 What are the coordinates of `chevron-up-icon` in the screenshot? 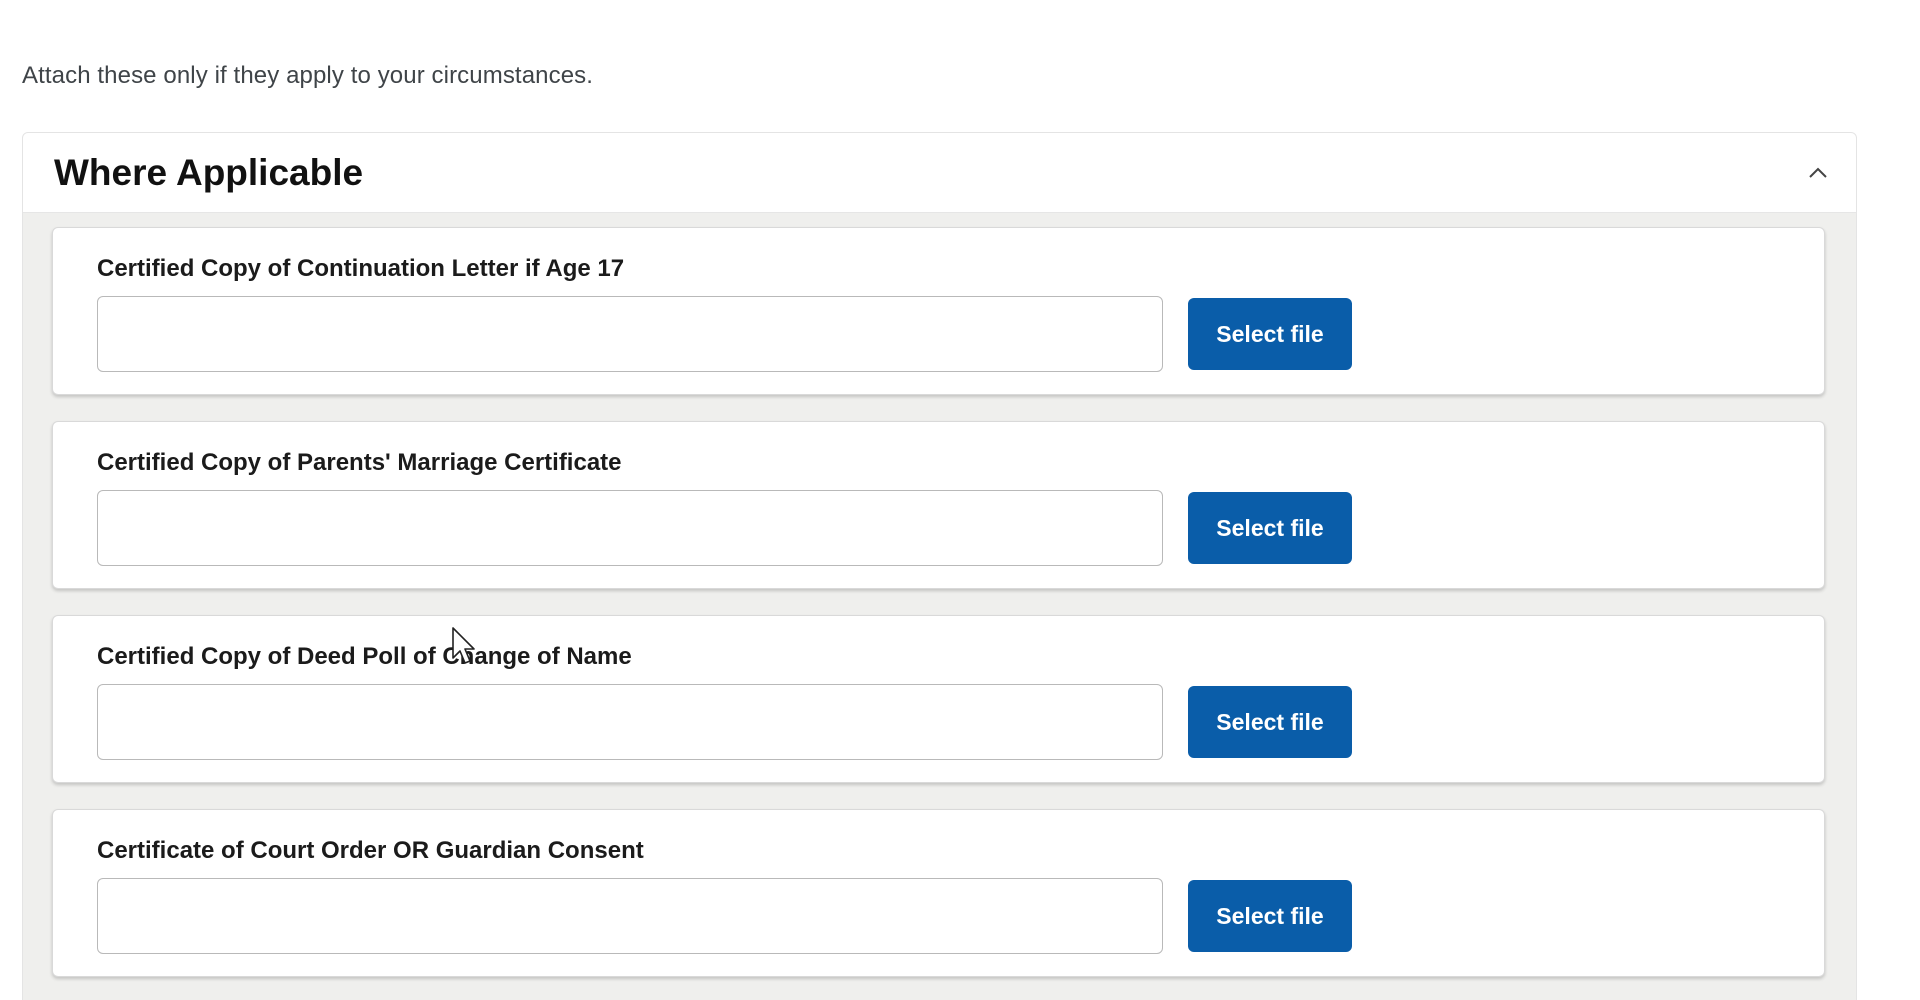 It's located at (1818, 173).